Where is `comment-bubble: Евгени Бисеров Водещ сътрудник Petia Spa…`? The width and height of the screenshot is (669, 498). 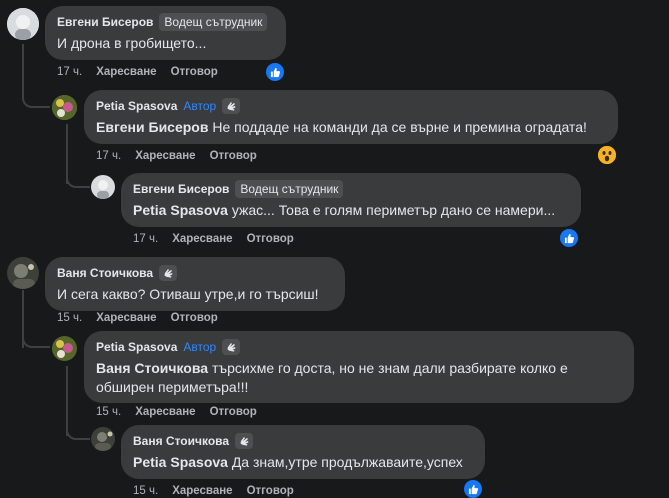 comment-bubble: Евгени Бисеров Водещ сътрудник Petia Spa… is located at coordinates (351, 200).